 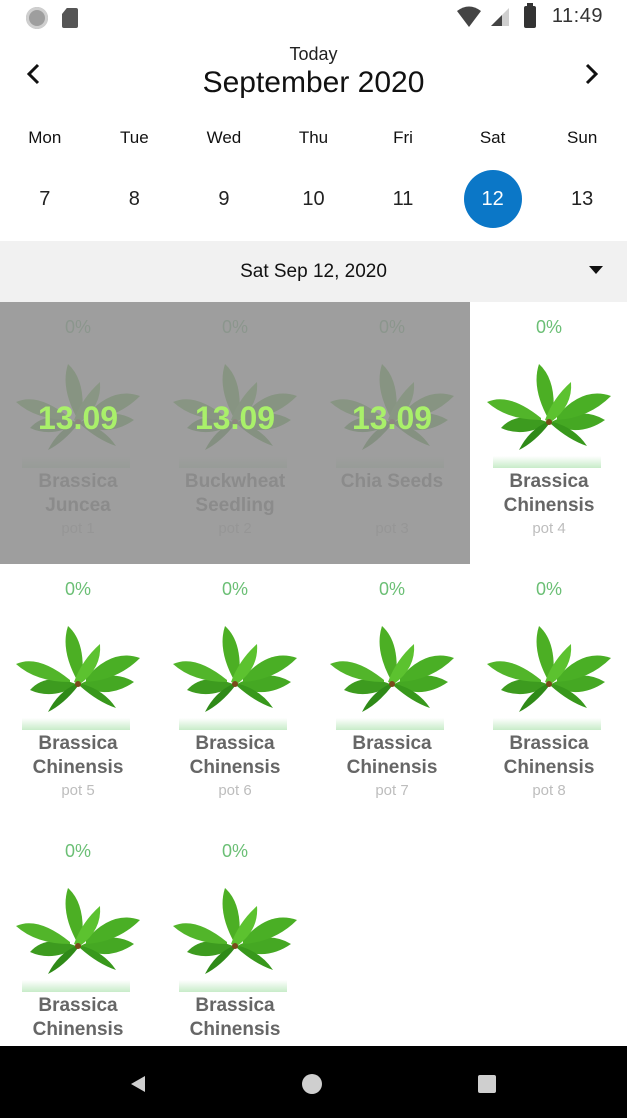 I want to click on pot-label: pot 7, so click(x=392, y=790).